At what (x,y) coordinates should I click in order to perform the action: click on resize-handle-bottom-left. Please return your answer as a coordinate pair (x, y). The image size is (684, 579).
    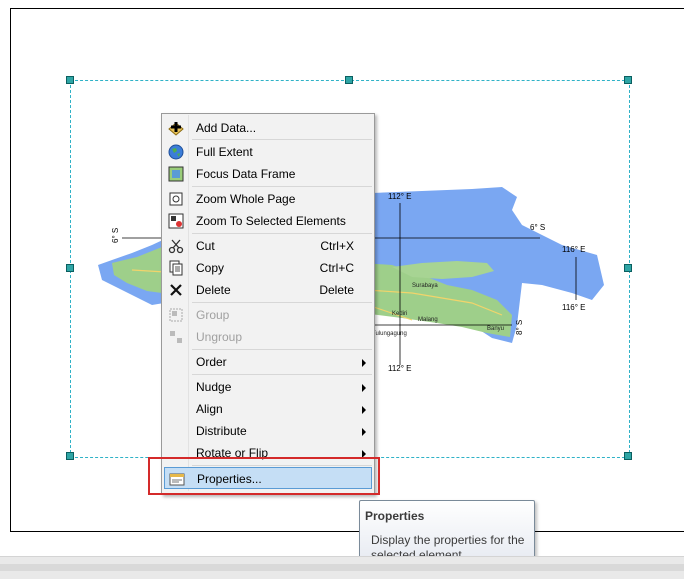
    Looking at the image, I should click on (70, 456).